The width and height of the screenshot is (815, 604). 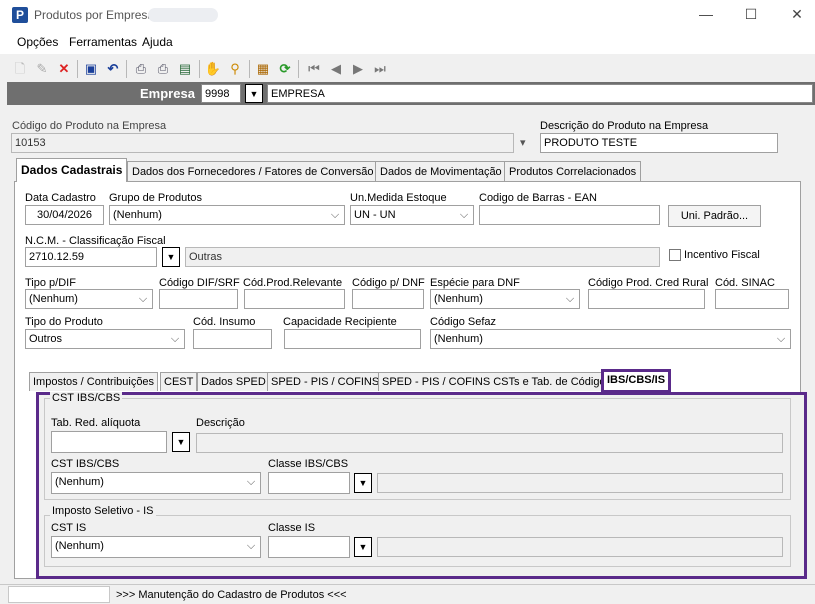 I want to click on properties-icon: ▦, so click(x=263, y=69).